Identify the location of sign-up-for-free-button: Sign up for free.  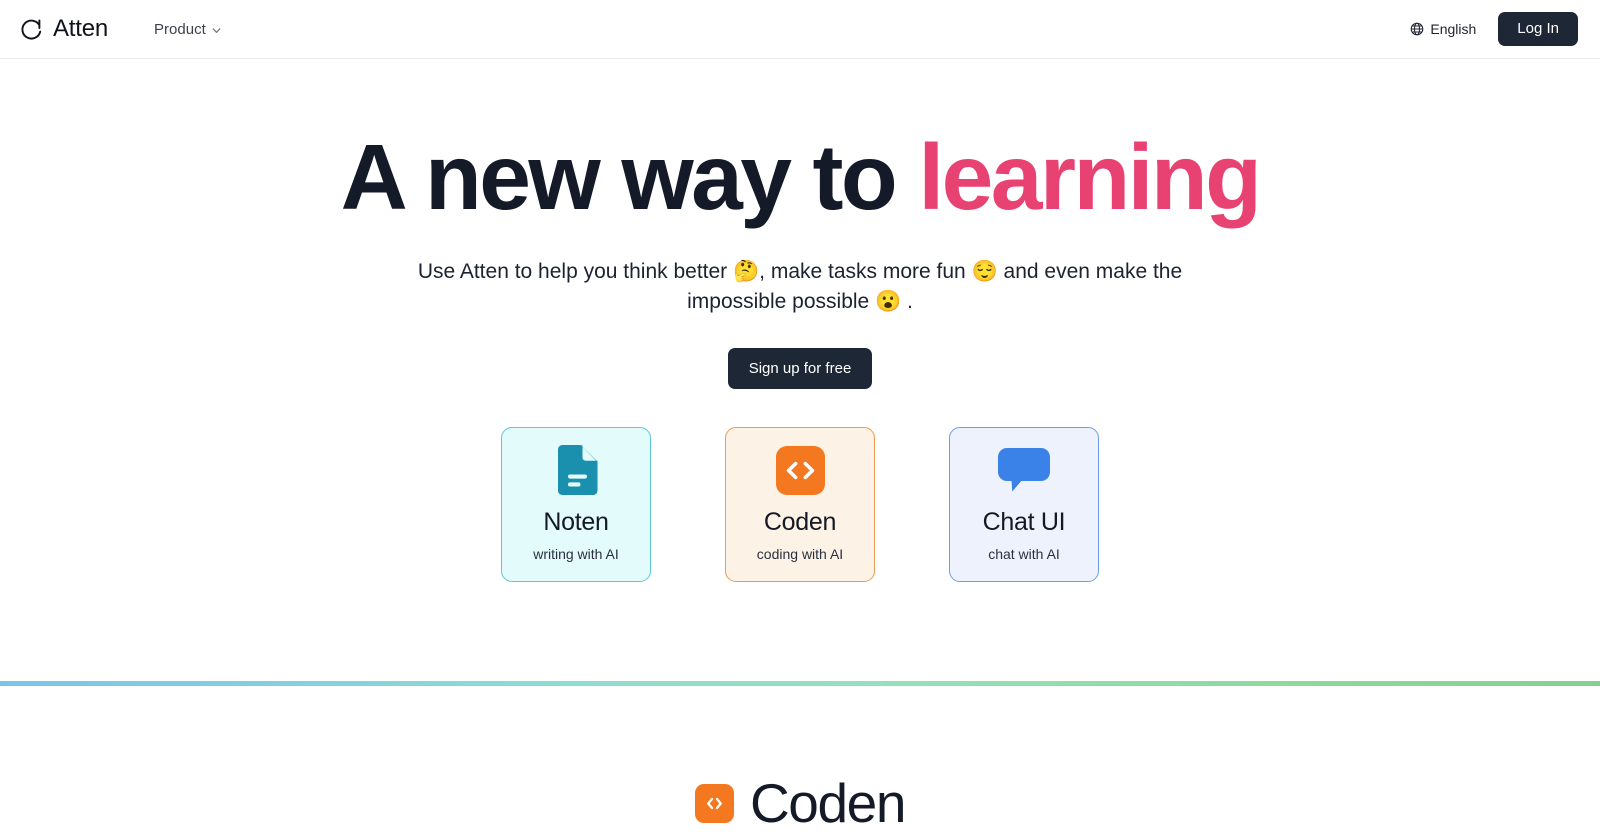
(800, 368).